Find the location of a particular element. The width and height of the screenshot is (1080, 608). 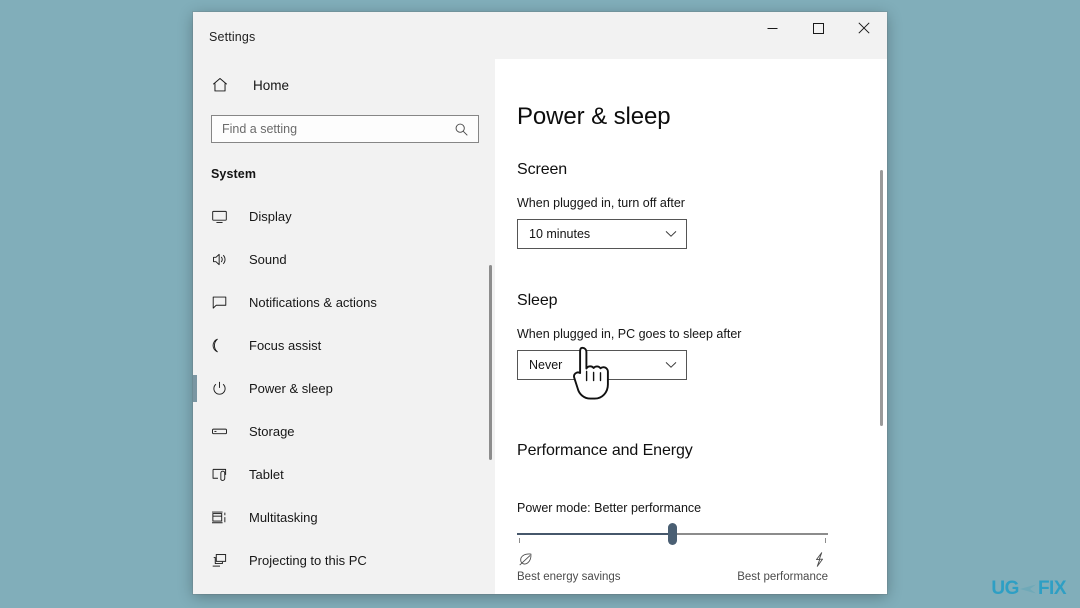

sleep-timeout-dropdown: Never is located at coordinates (602, 365).